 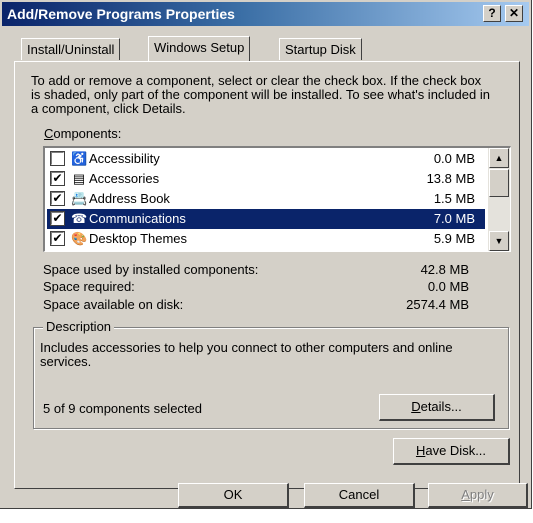 I want to click on window-title: Add/Remove Programs Properties, so click(x=121, y=14).